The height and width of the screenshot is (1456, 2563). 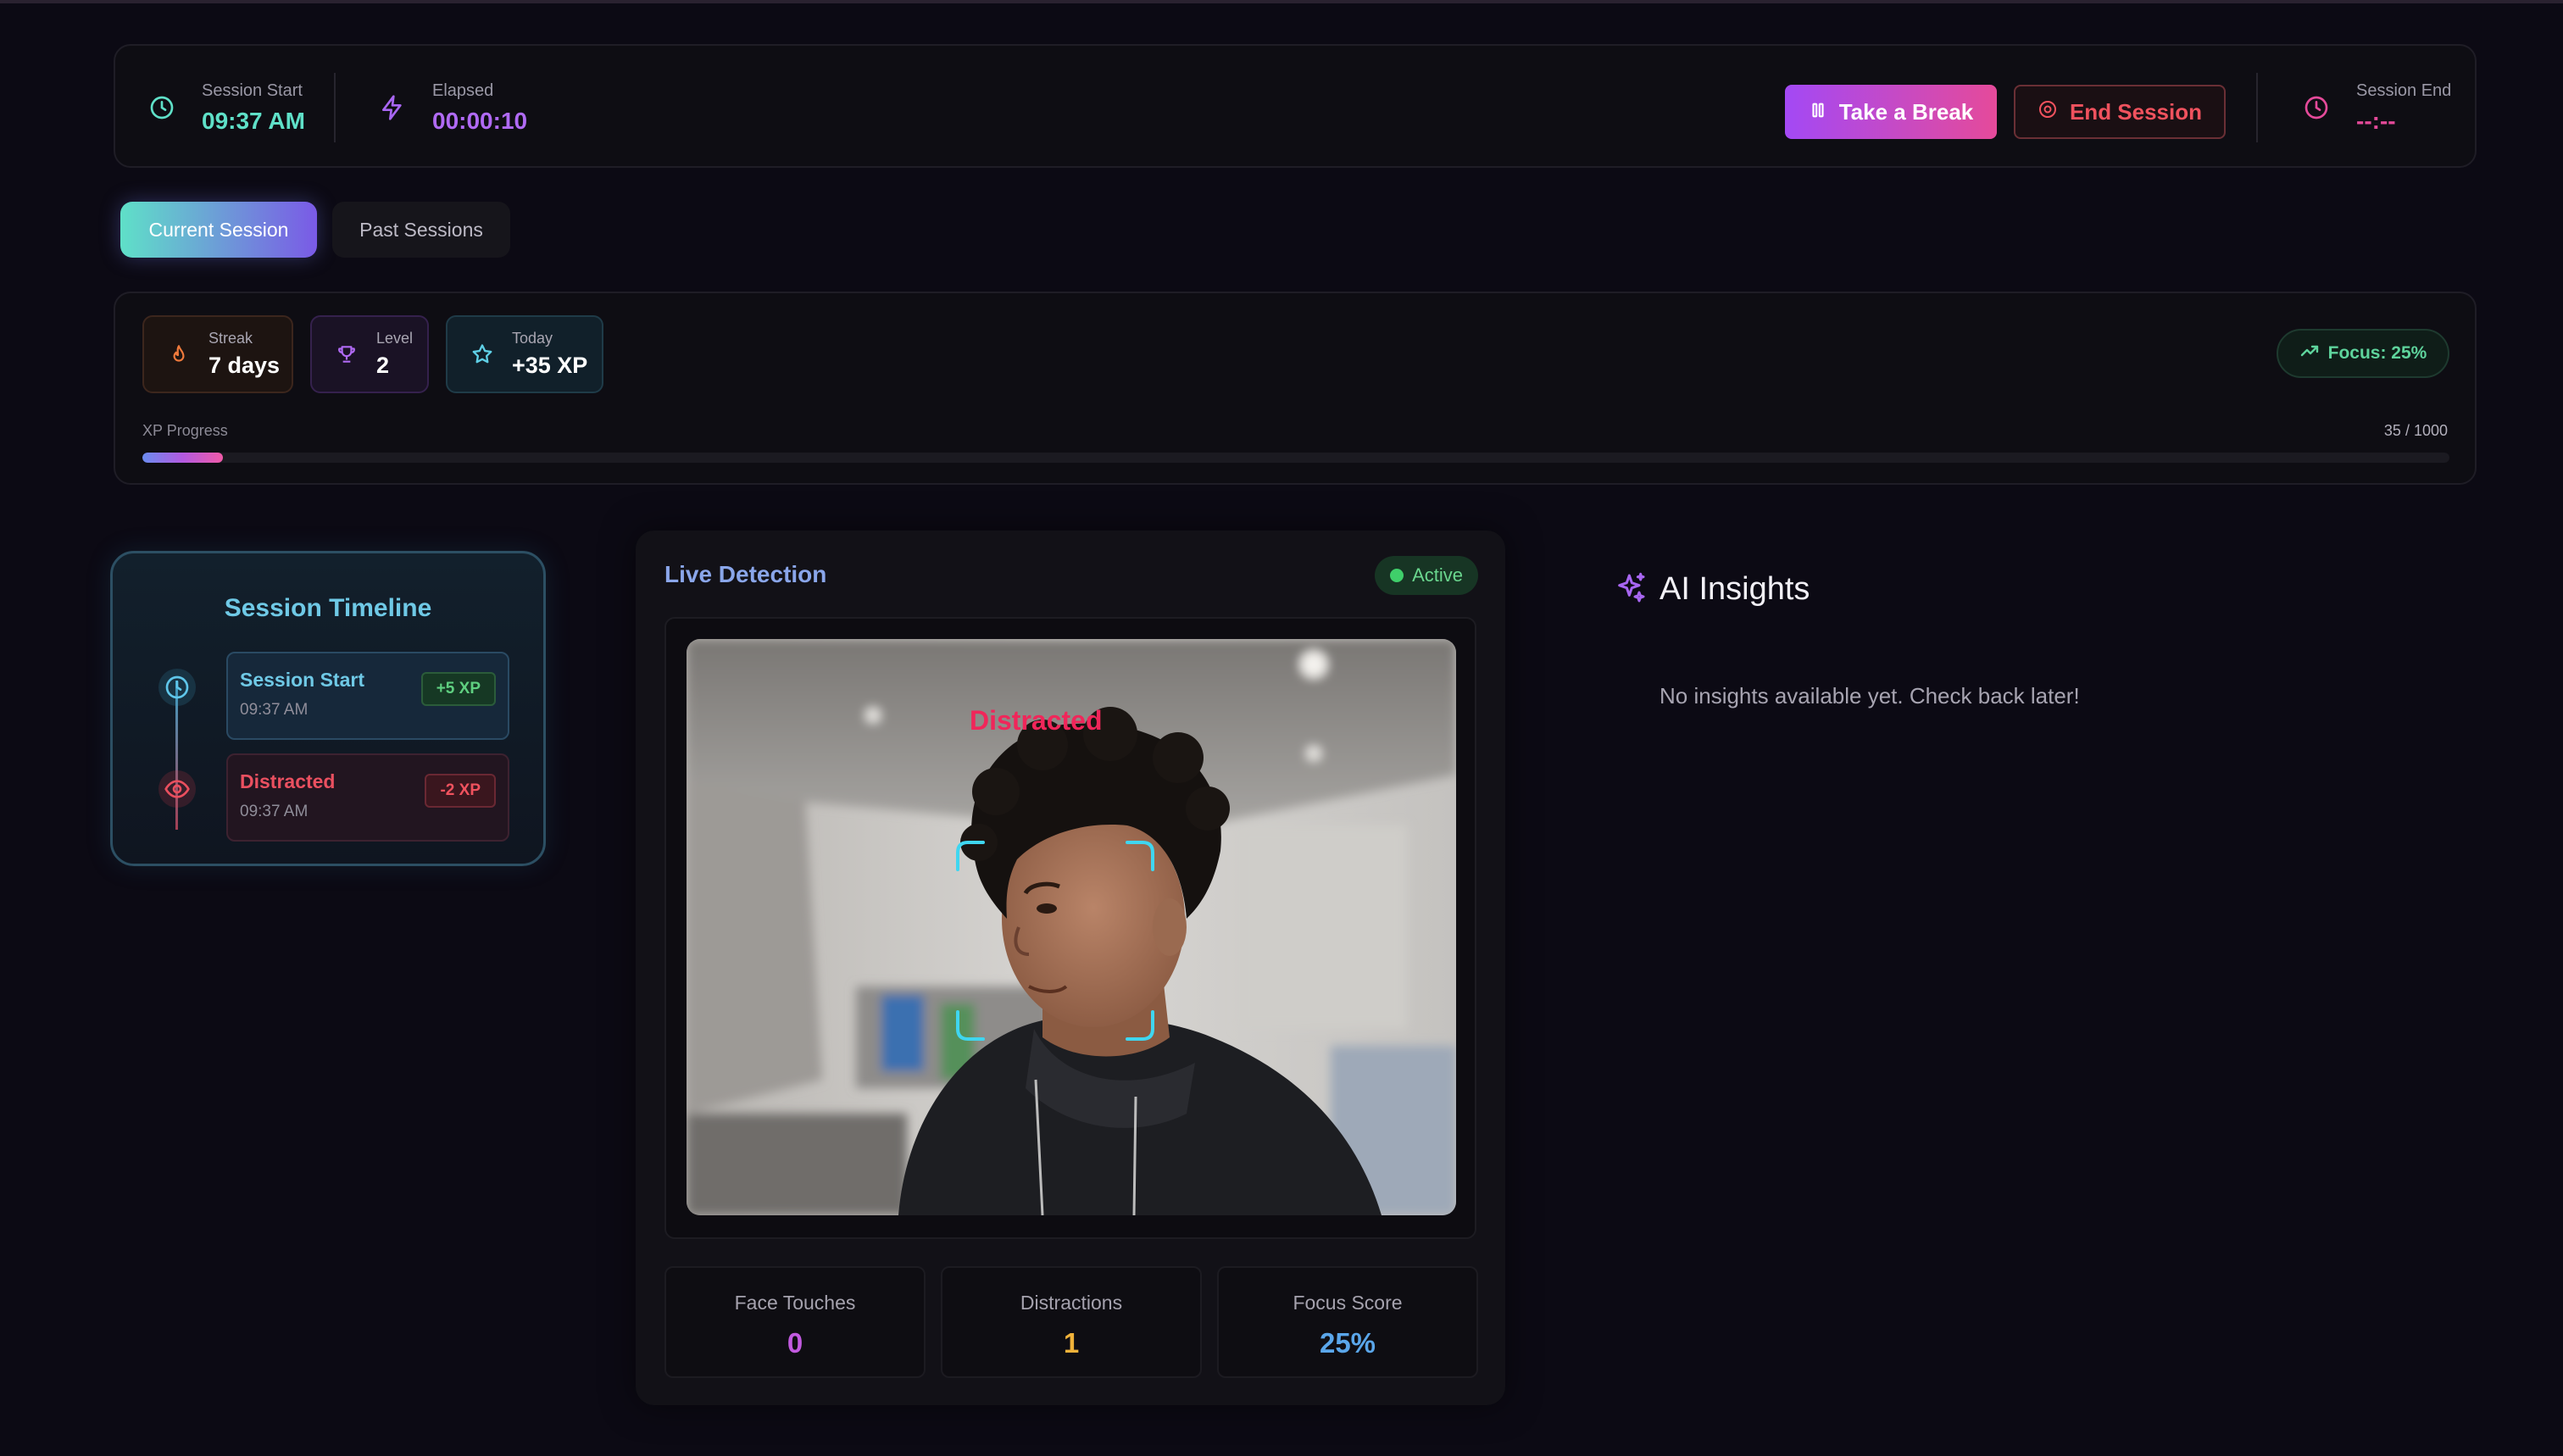 What do you see at coordinates (421, 230) in the screenshot?
I see `tab-past-sessions: Past Sessions` at bounding box center [421, 230].